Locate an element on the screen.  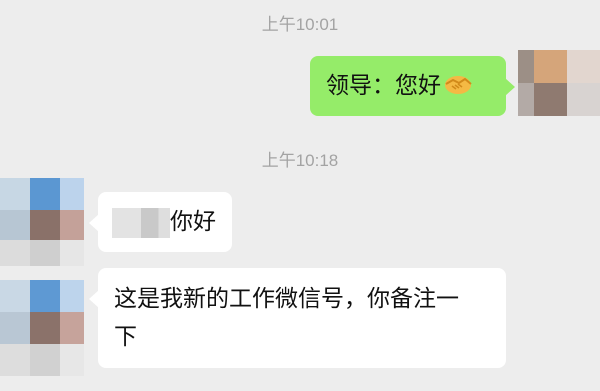
timestamp: 上午10:01 is located at coordinates (300, 24).